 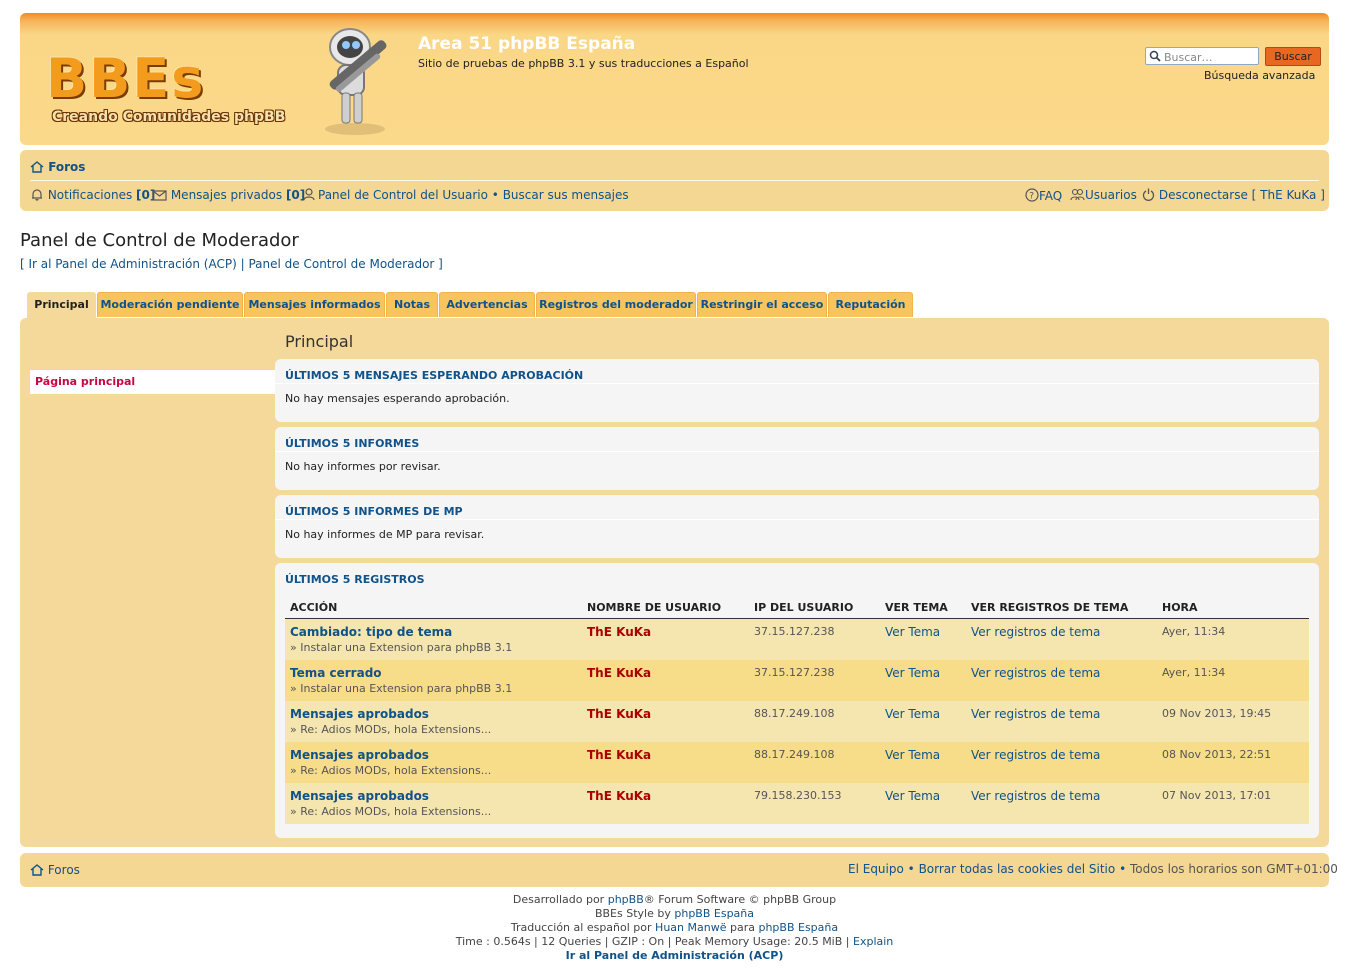 What do you see at coordinates (1259, 75) in the screenshot?
I see `advanced-search-link: Búsqueda avanzada` at bounding box center [1259, 75].